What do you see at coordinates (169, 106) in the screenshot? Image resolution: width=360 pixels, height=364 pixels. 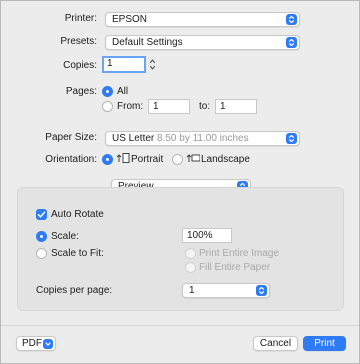 I see `pages-from-field: 1` at bounding box center [169, 106].